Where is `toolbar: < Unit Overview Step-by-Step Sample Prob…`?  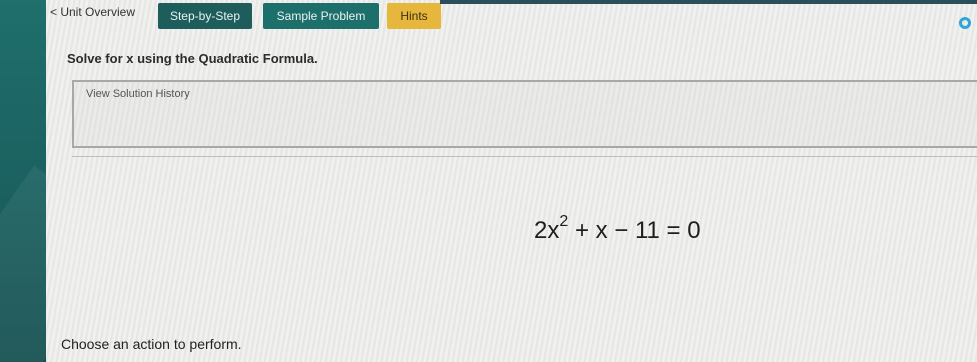
toolbar: < Unit Overview Step-by-Step Sample Prob… is located at coordinates (511, 17).